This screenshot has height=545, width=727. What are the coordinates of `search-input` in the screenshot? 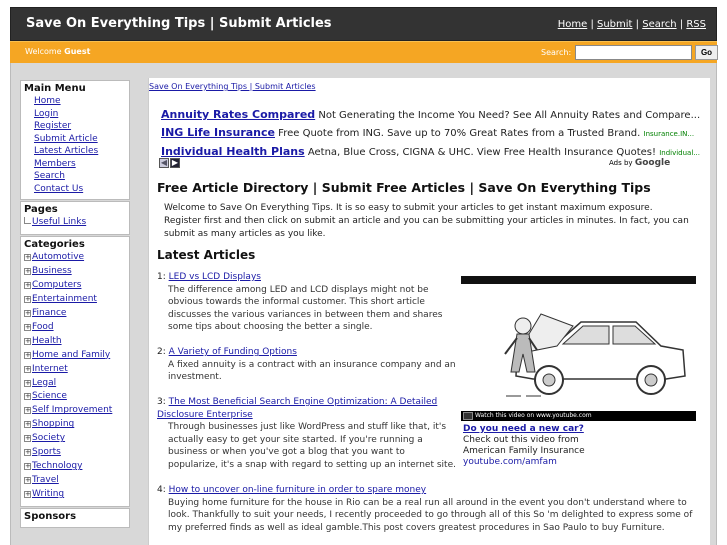 It's located at (633, 52).